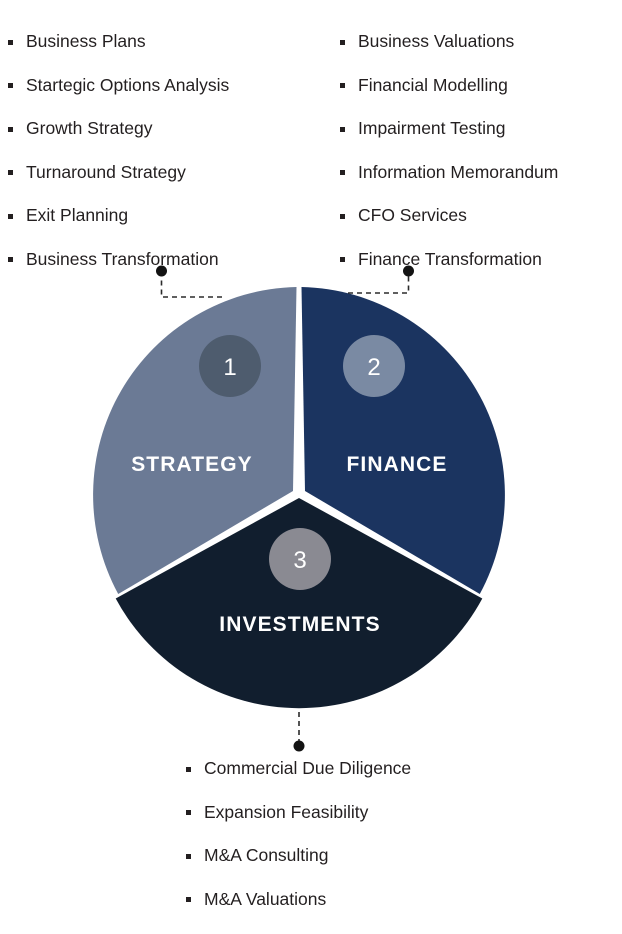 This screenshot has width=622, height=934. What do you see at coordinates (379, 283) in the screenshot?
I see `connector-line-finance` at bounding box center [379, 283].